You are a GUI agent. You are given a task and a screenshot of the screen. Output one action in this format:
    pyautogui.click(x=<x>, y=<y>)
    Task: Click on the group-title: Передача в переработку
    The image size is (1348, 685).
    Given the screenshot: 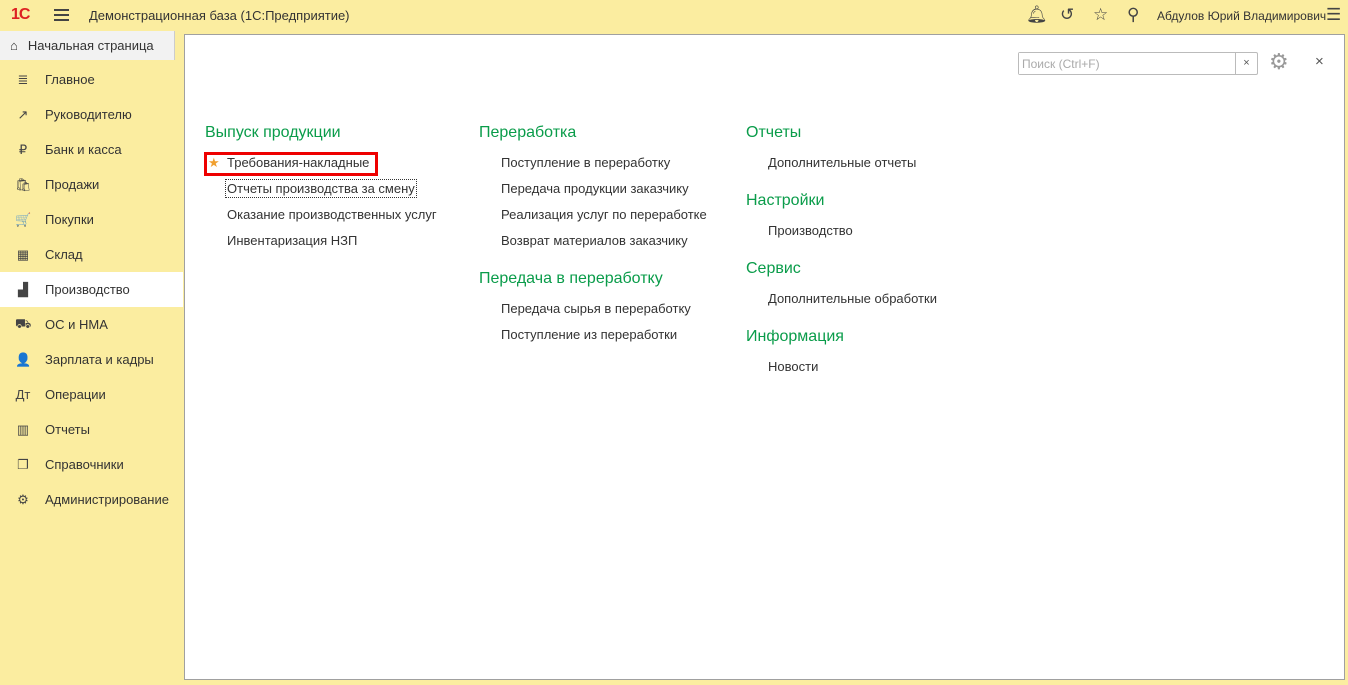 What is the action you would take?
    pyautogui.click(x=571, y=278)
    